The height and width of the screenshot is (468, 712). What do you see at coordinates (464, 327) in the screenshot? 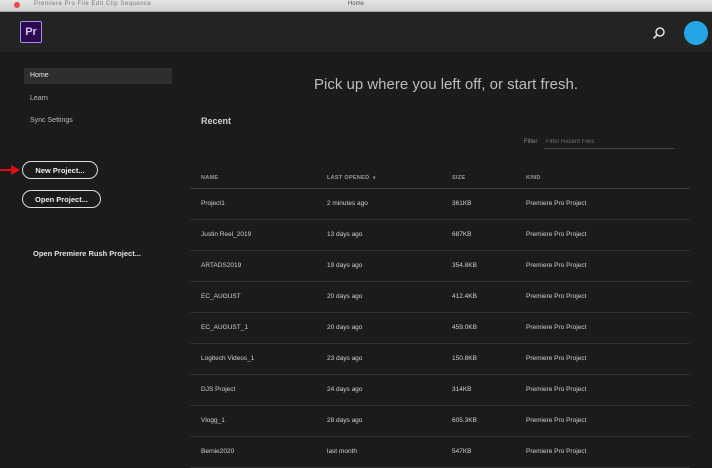
I see `cell-size: 459.0KB` at bounding box center [464, 327].